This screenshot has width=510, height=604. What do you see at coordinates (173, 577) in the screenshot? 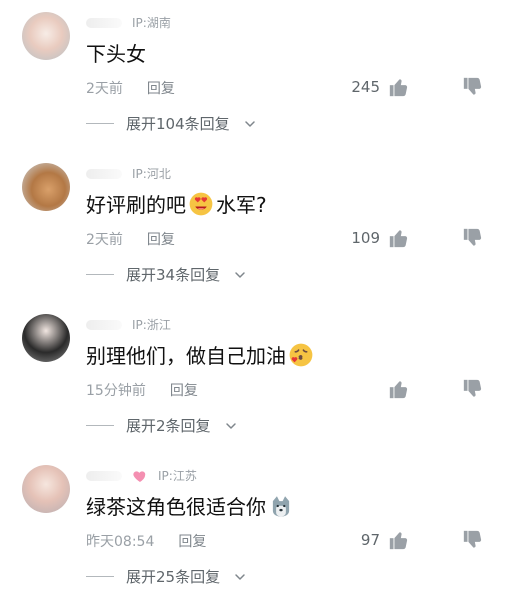
I see `expand-replies-label: 展开25条回复` at bounding box center [173, 577].